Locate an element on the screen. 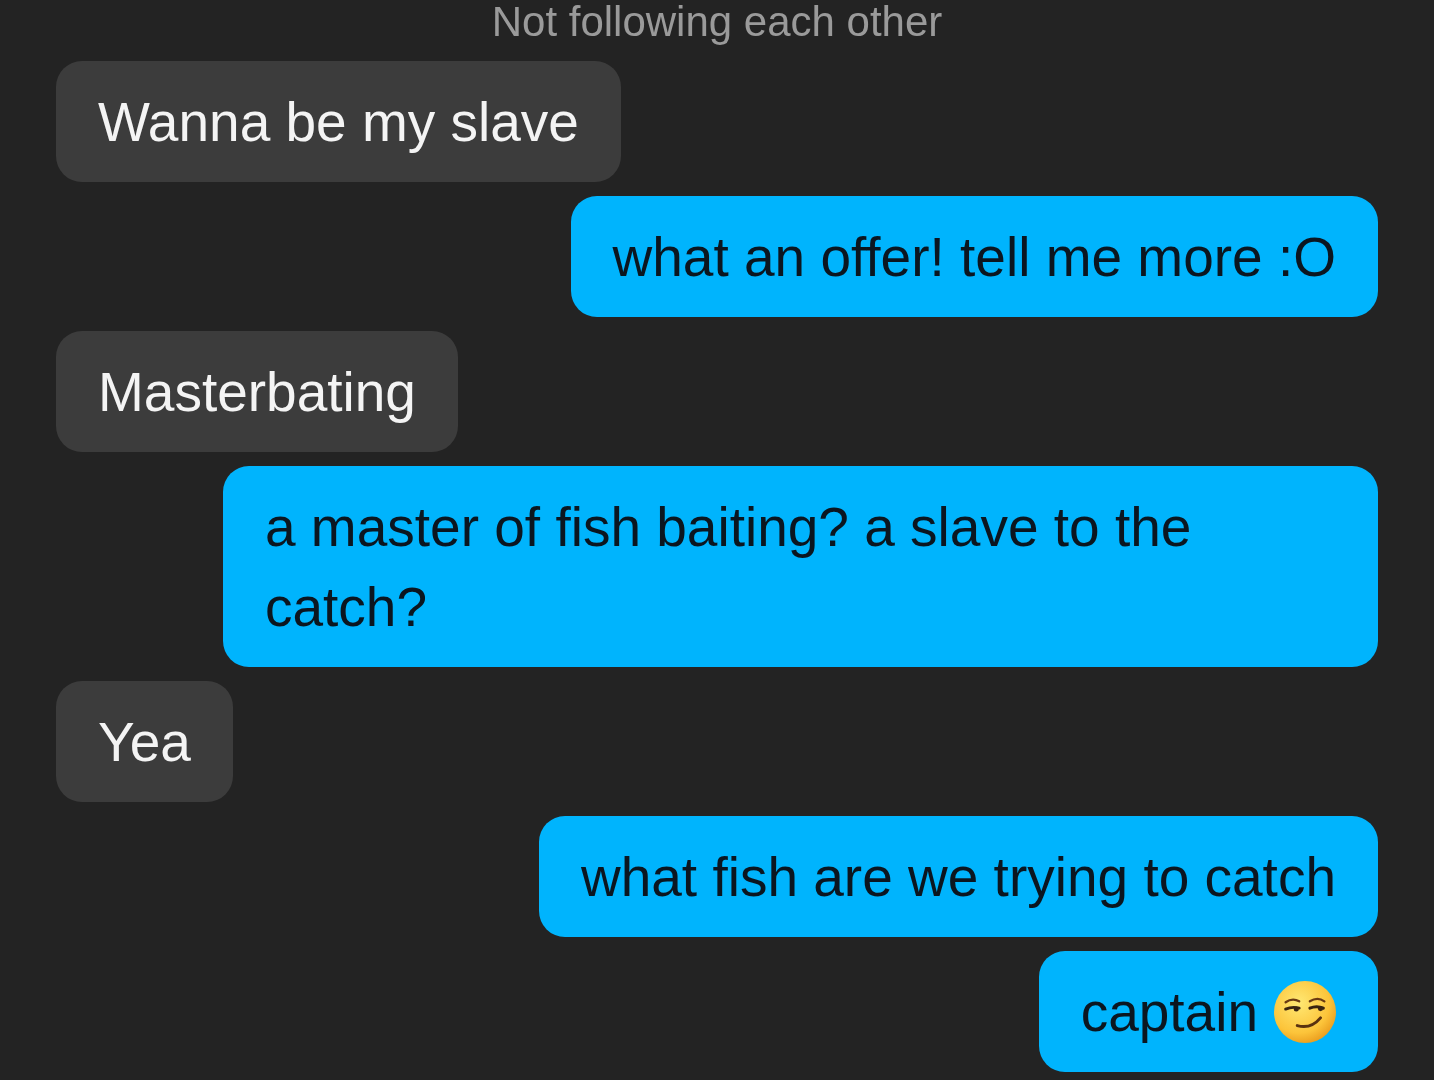 Image resolution: width=1434 pixels, height=1080 pixels. smirking-face-icon is located at coordinates (1305, 1011).